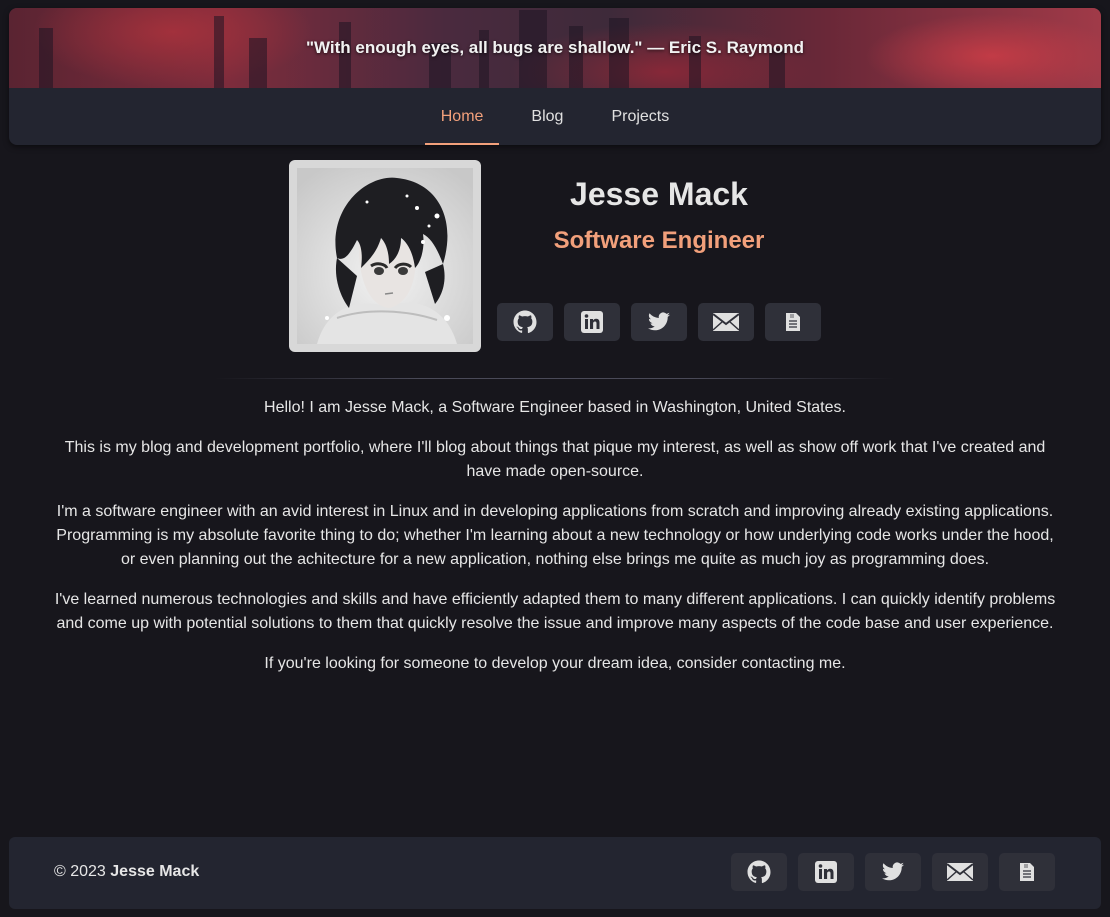  I want to click on footer-social-links, so click(893, 872).